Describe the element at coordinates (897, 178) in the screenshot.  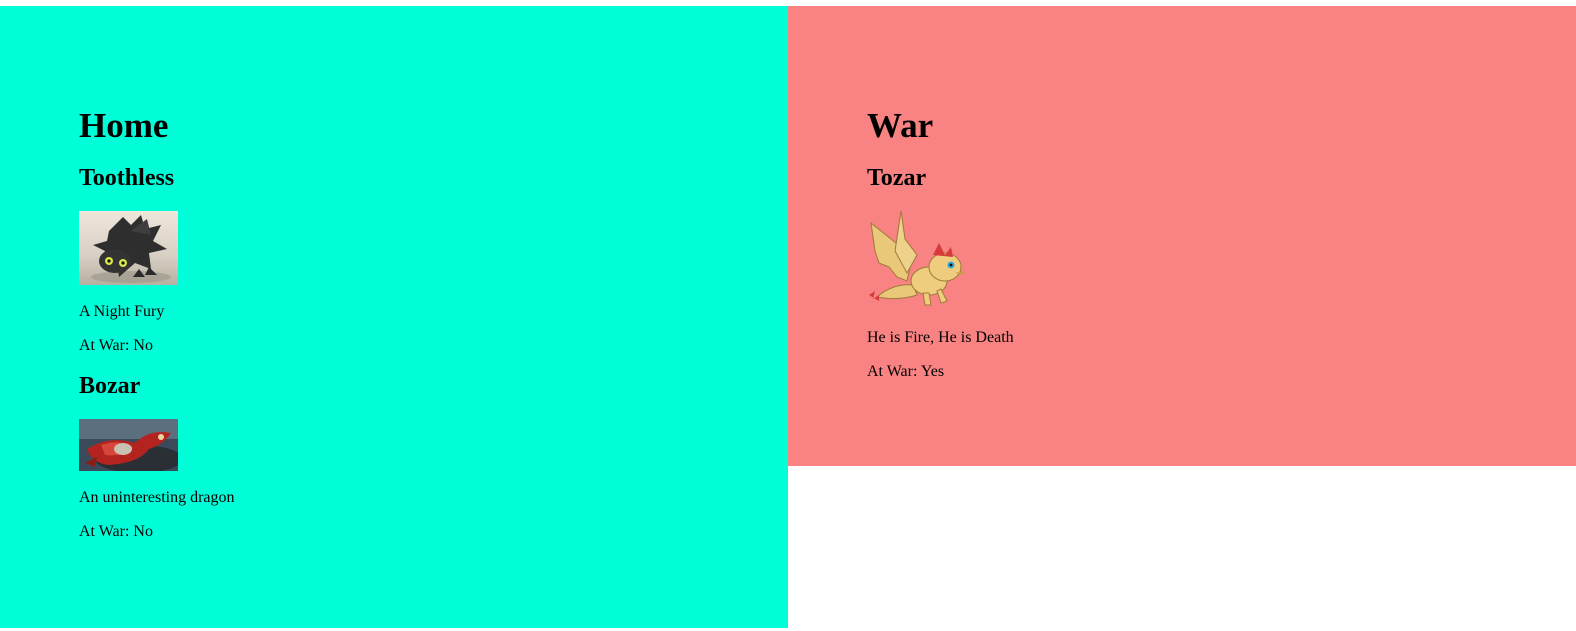
I see `dragon-name: Tozar` at that location.